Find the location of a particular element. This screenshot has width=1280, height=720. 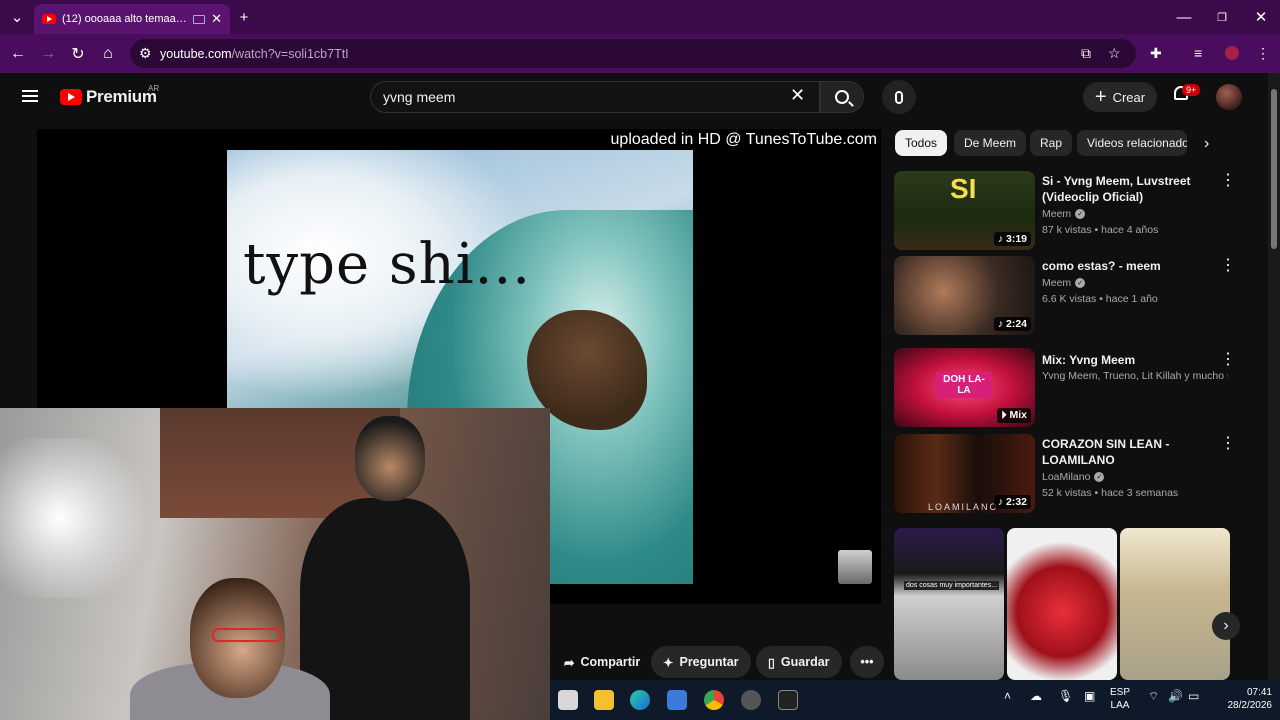

maximize-button: ❐ is located at coordinates (1222, 17).